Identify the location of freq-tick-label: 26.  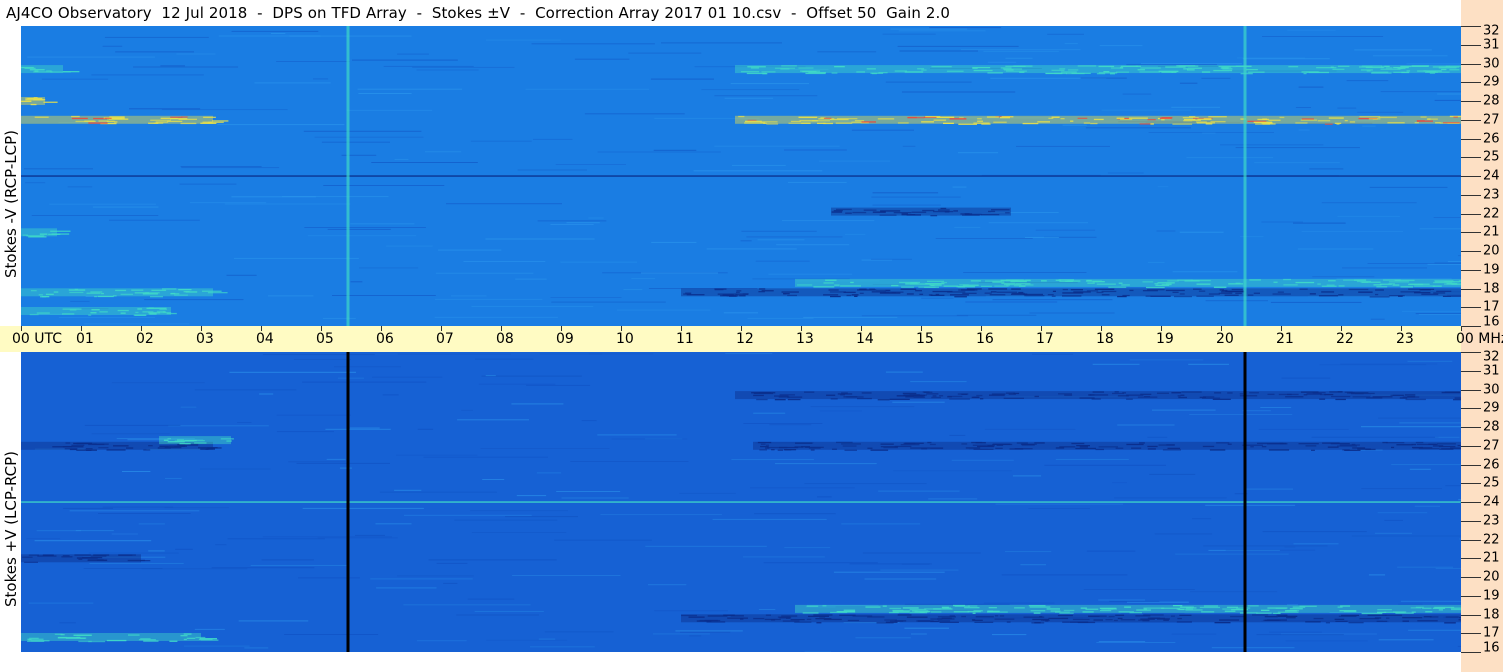
(1491, 138).